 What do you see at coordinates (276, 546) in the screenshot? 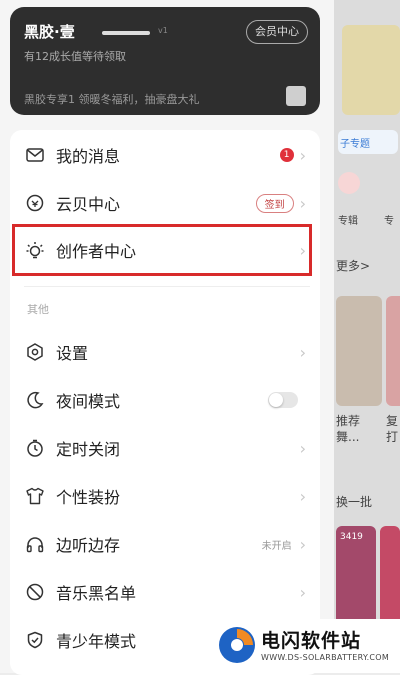
I see `cache-status: 未开启` at bounding box center [276, 546].